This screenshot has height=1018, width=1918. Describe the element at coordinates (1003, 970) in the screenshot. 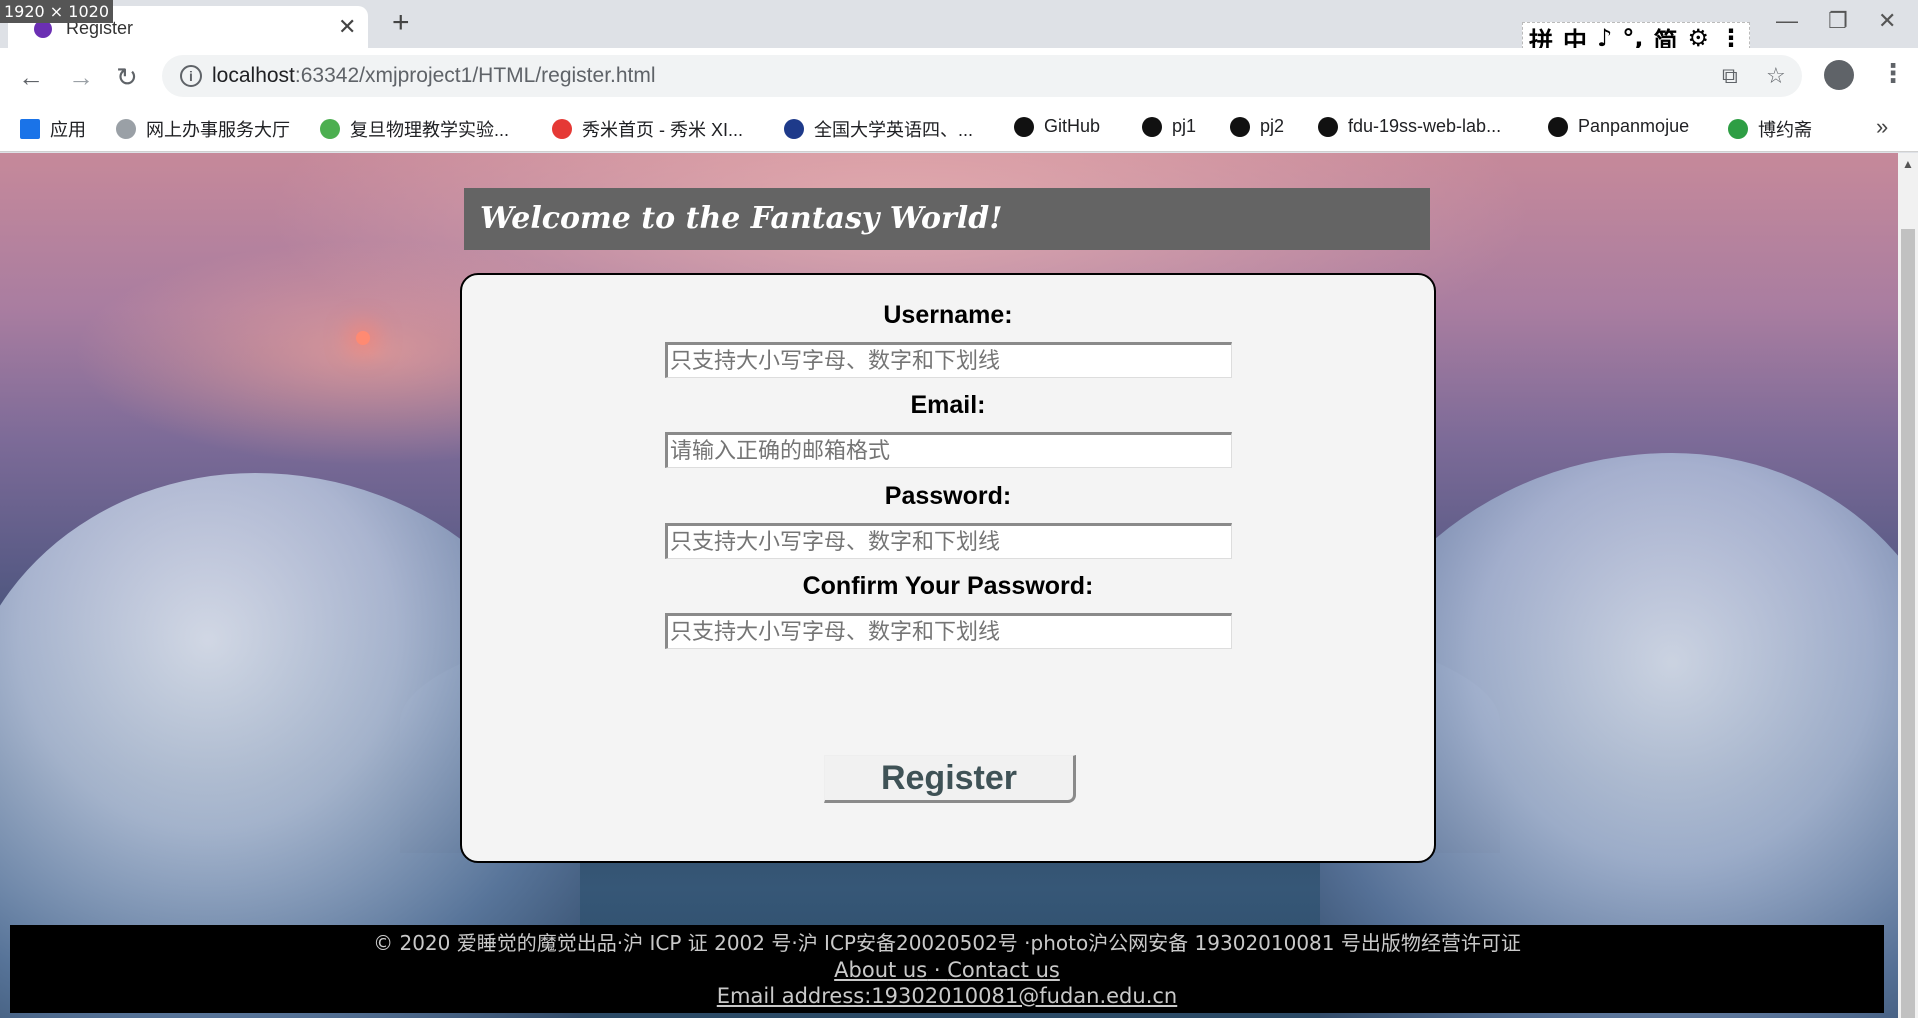

I see `contact-us-link: Contact us` at that location.